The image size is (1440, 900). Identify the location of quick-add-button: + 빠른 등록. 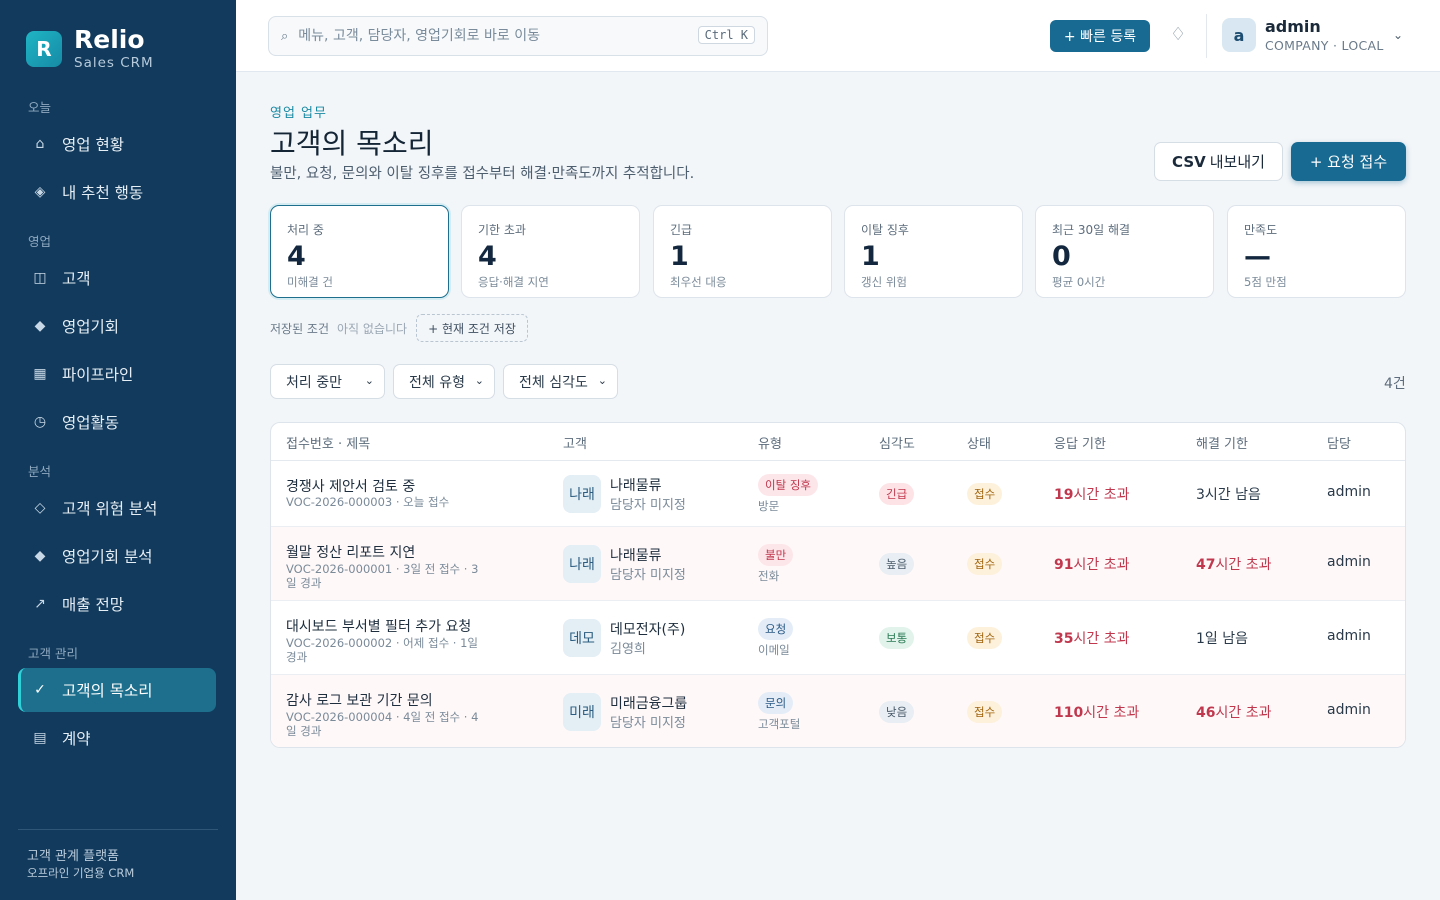
(1100, 36).